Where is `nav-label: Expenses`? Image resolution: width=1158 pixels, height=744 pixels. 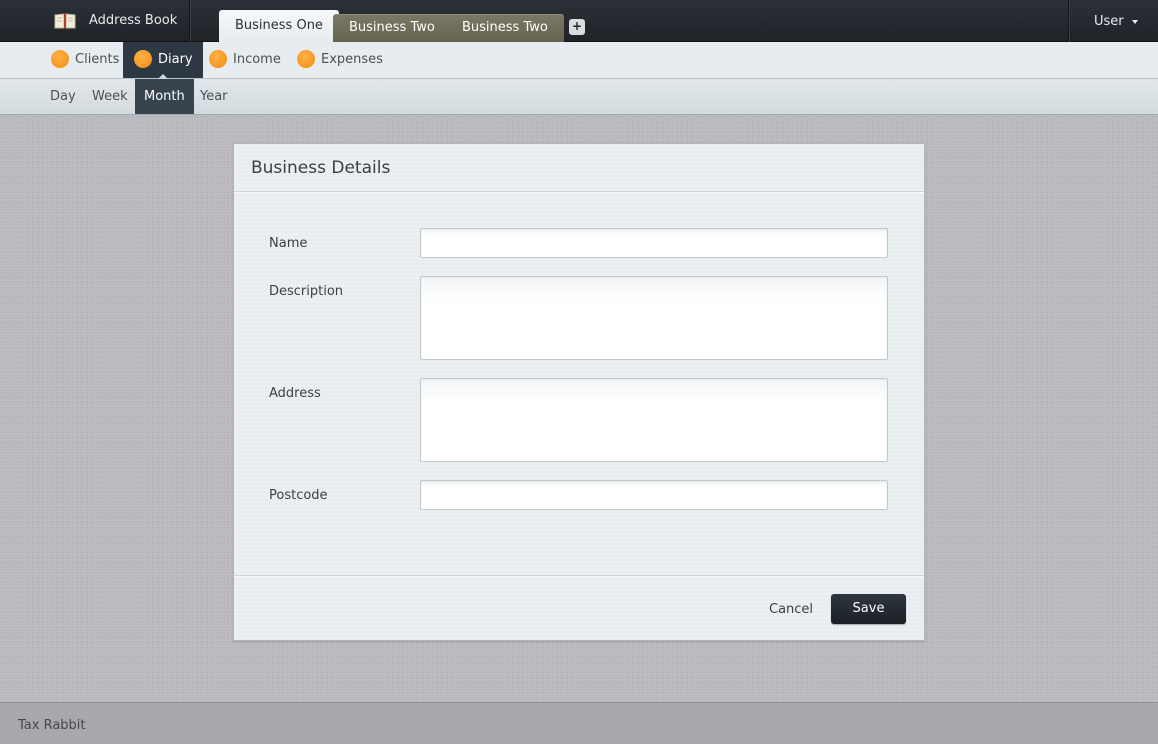 nav-label: Expenses is located at coordinates (352, 59).